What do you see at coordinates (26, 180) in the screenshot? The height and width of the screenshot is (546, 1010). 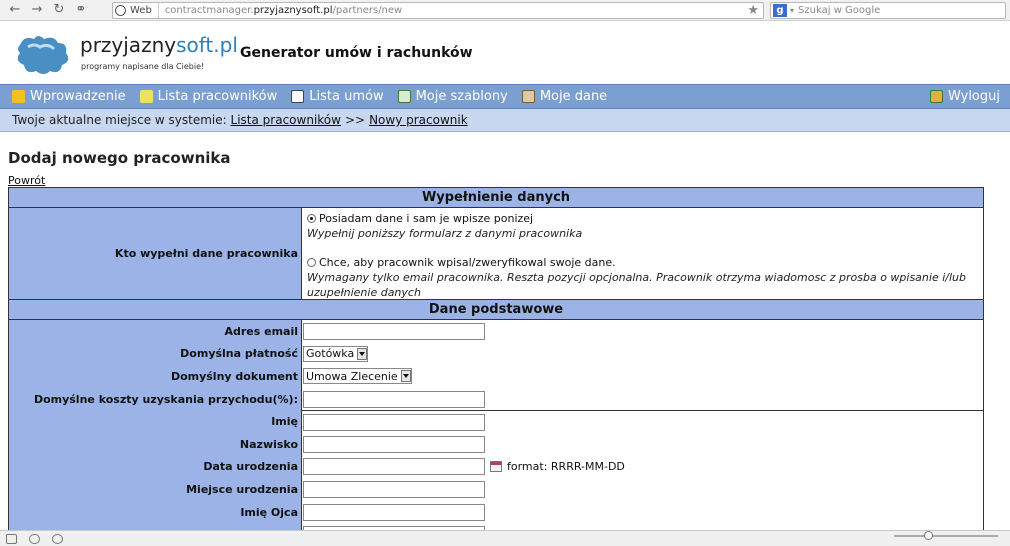 I see `back-link: Powrót` at bounding box center [26, 180].